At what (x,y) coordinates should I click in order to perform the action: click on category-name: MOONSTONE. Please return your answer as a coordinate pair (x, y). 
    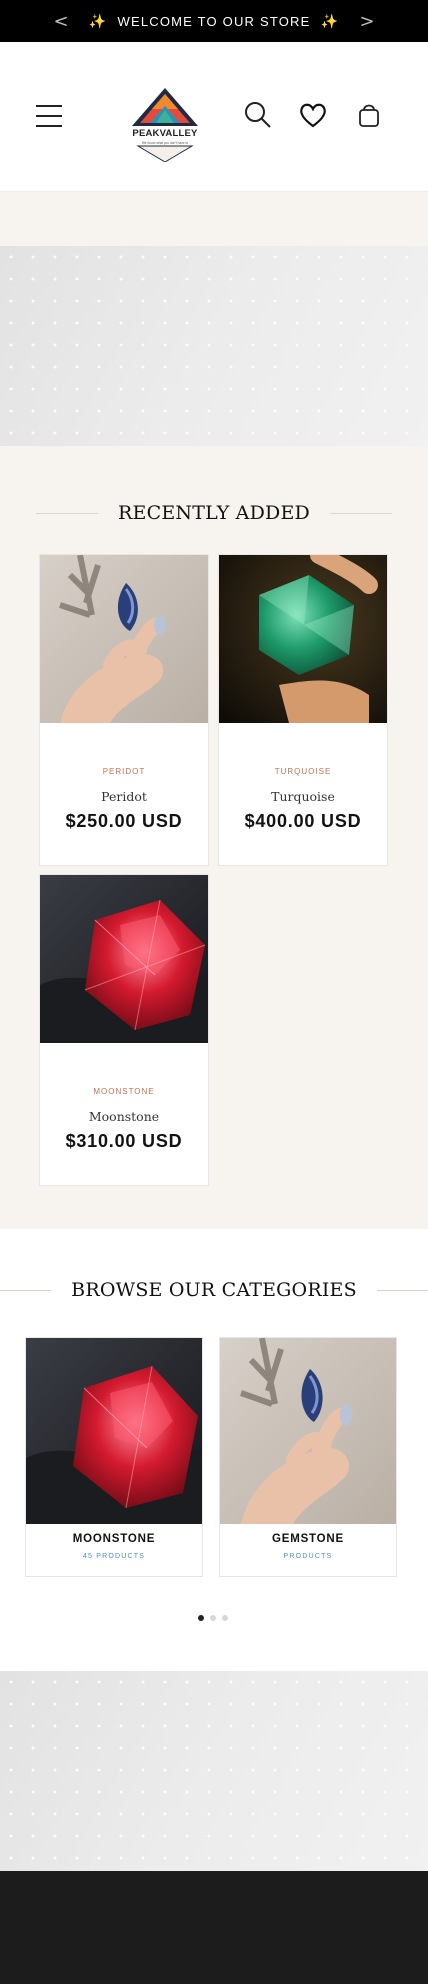
    Looking at the image, I should click on (114, 1539).